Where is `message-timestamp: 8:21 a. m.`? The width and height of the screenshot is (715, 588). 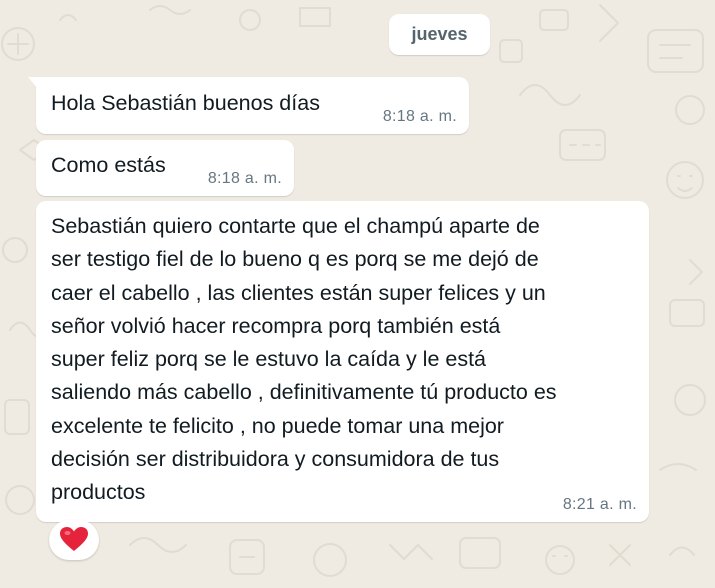 message-timestamp: 8:21 a. m. is located at coordinates (599, 504).